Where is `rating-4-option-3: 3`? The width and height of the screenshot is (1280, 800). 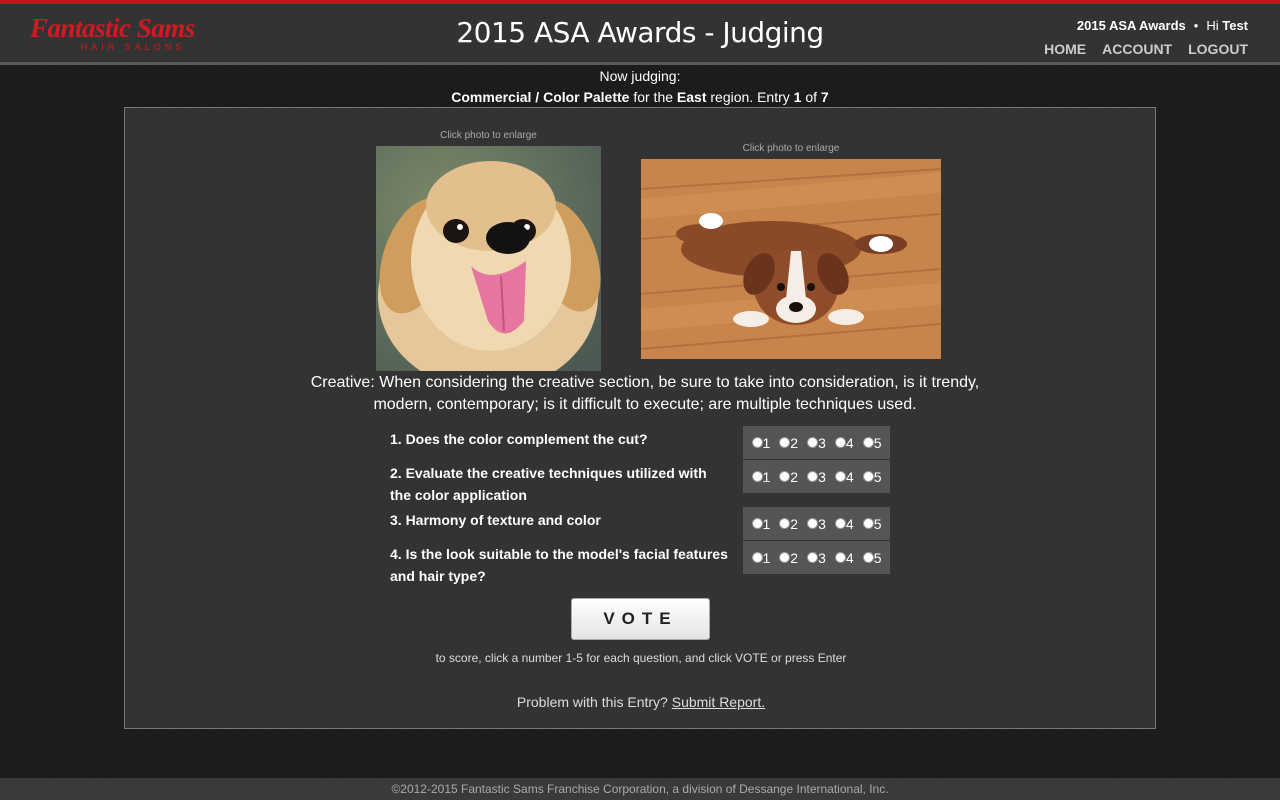 rating-4-option-3: 3 is located at coordinates (816, 558).